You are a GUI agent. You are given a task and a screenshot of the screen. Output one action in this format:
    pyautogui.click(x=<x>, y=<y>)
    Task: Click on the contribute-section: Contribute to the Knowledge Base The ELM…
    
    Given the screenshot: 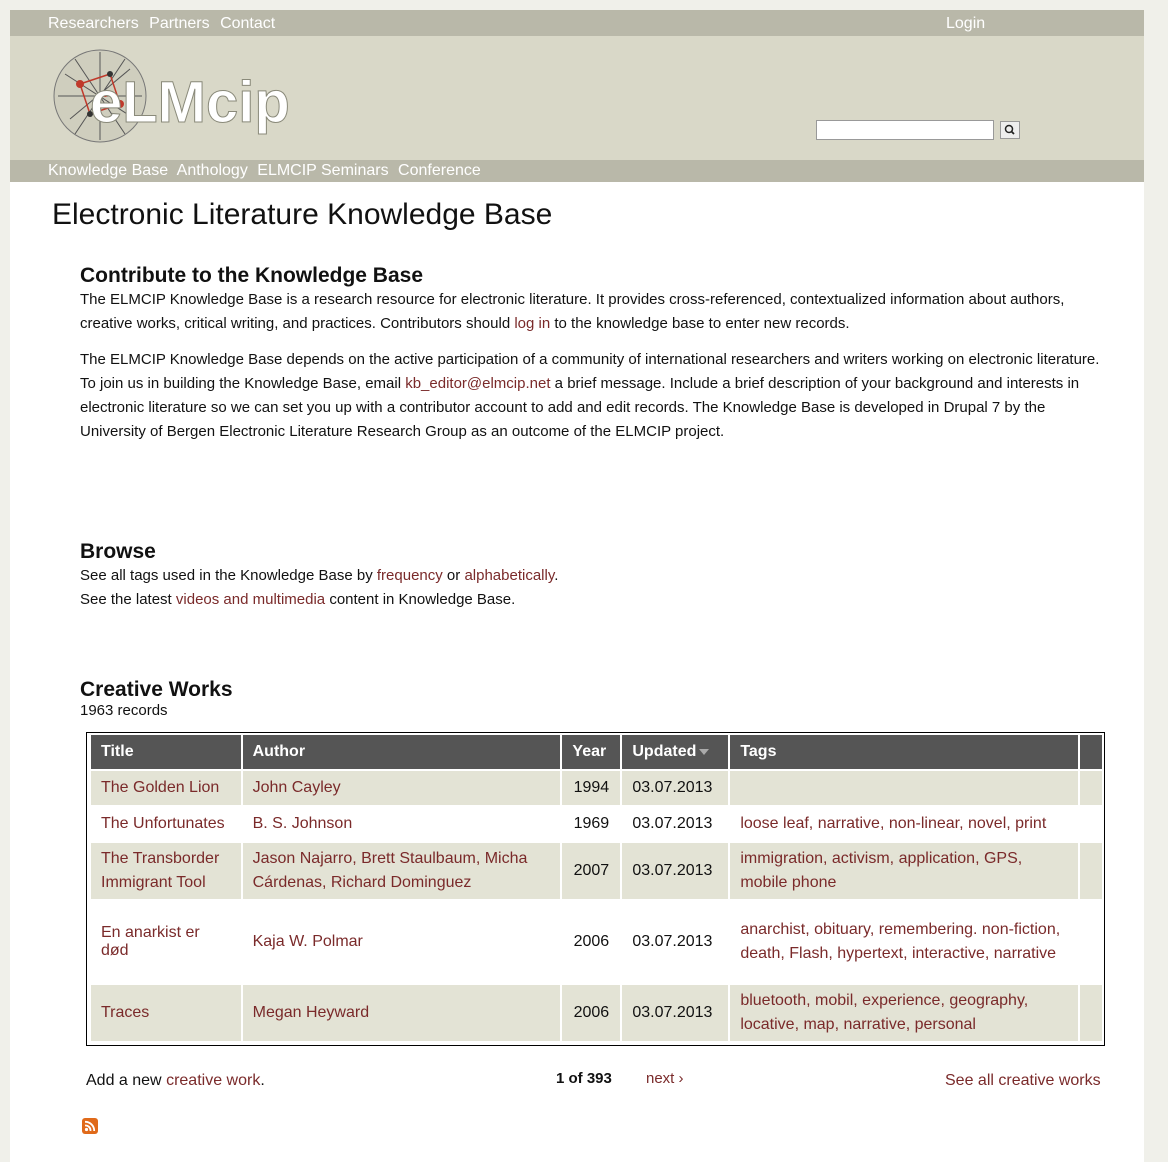 What is the action you would take?
    pyautogui.click(x=595, y=360)
    